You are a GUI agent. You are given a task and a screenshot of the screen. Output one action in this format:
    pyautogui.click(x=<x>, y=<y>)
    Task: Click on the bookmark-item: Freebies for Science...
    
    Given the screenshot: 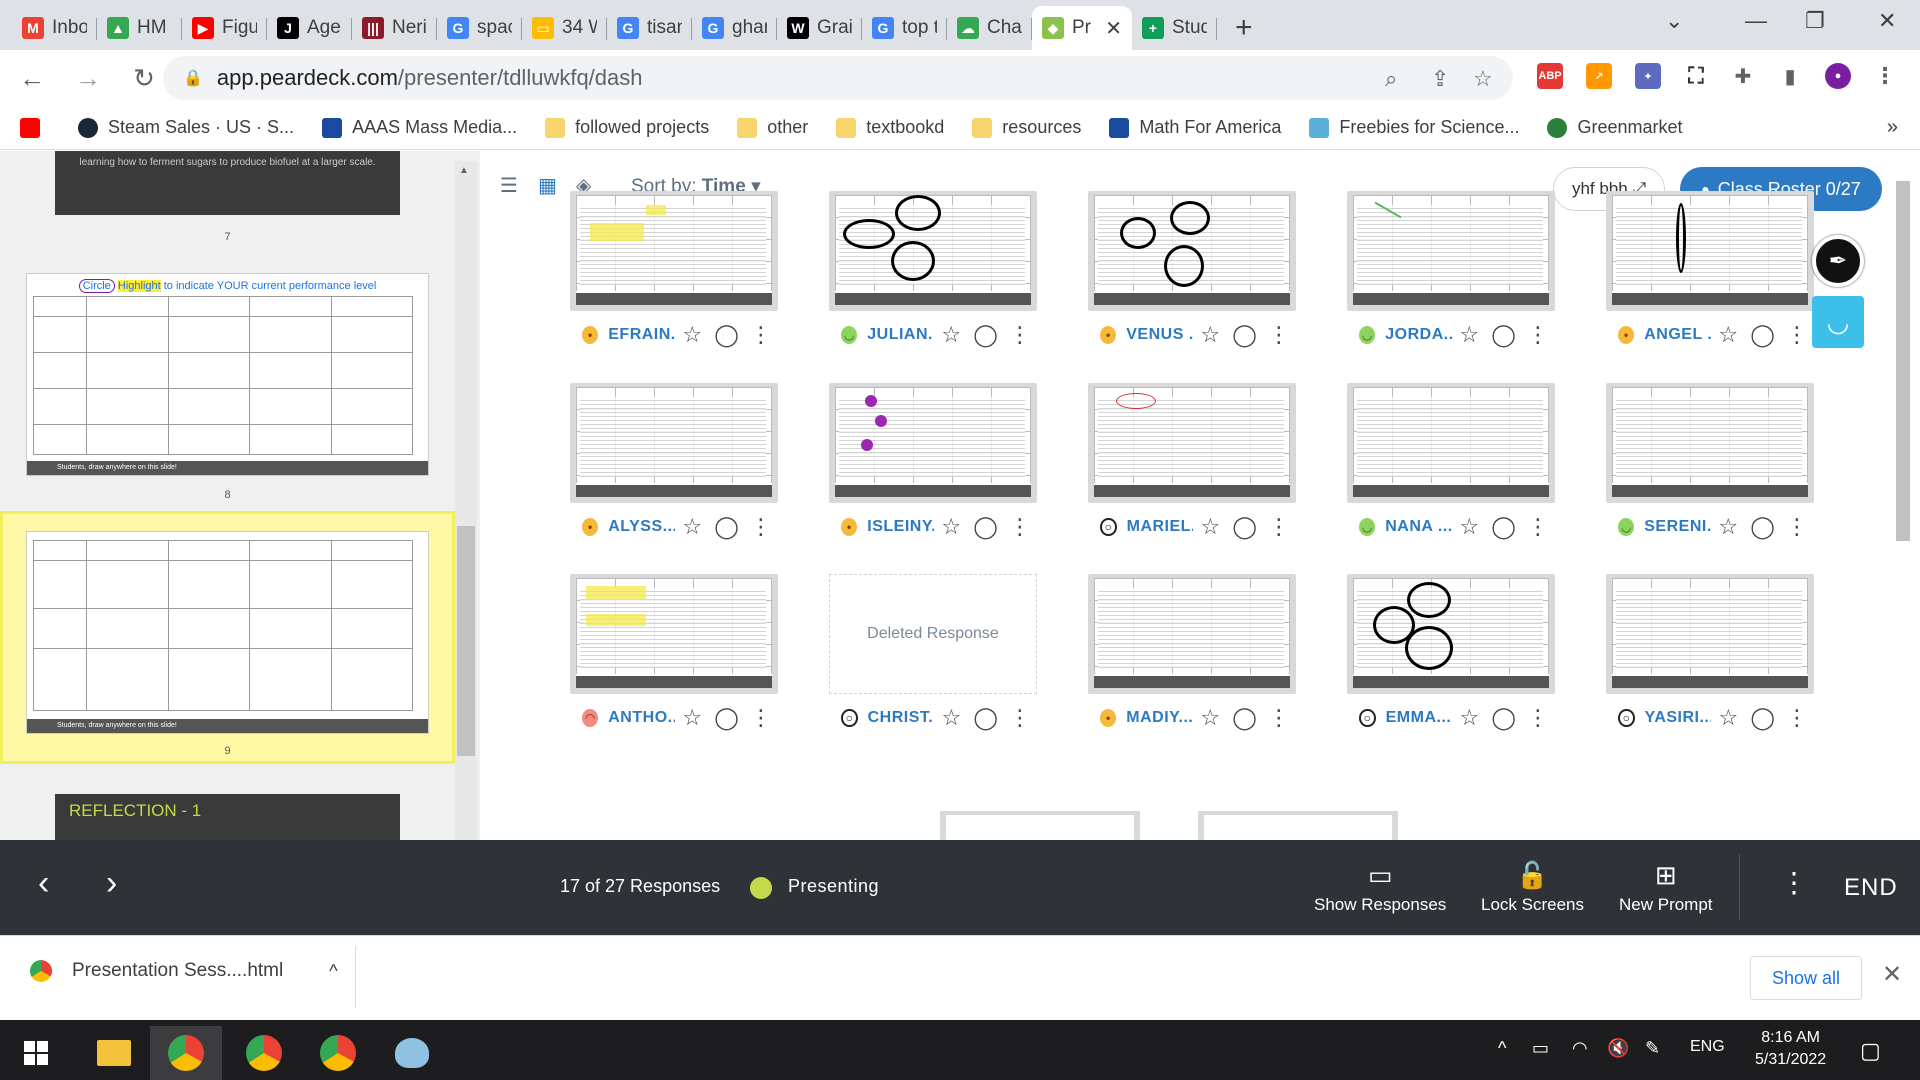 What is the action you would take?
    pyautogui.click(x=1414, y=127)
    